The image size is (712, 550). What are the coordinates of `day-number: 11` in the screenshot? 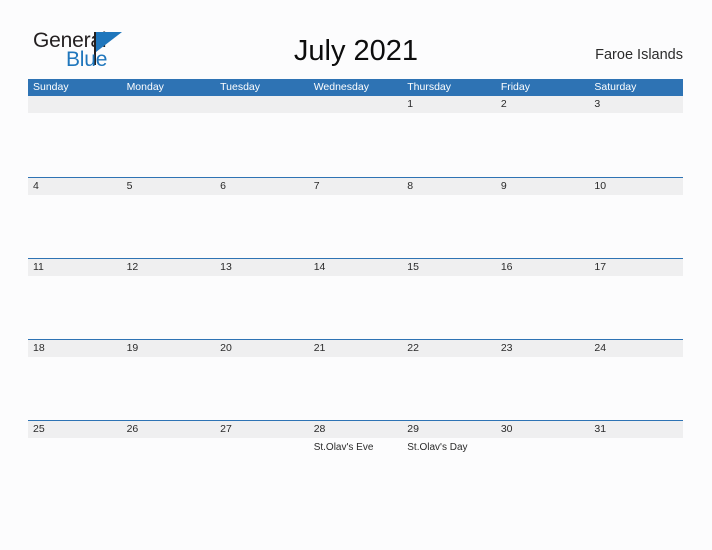 It's located at (75, 267).